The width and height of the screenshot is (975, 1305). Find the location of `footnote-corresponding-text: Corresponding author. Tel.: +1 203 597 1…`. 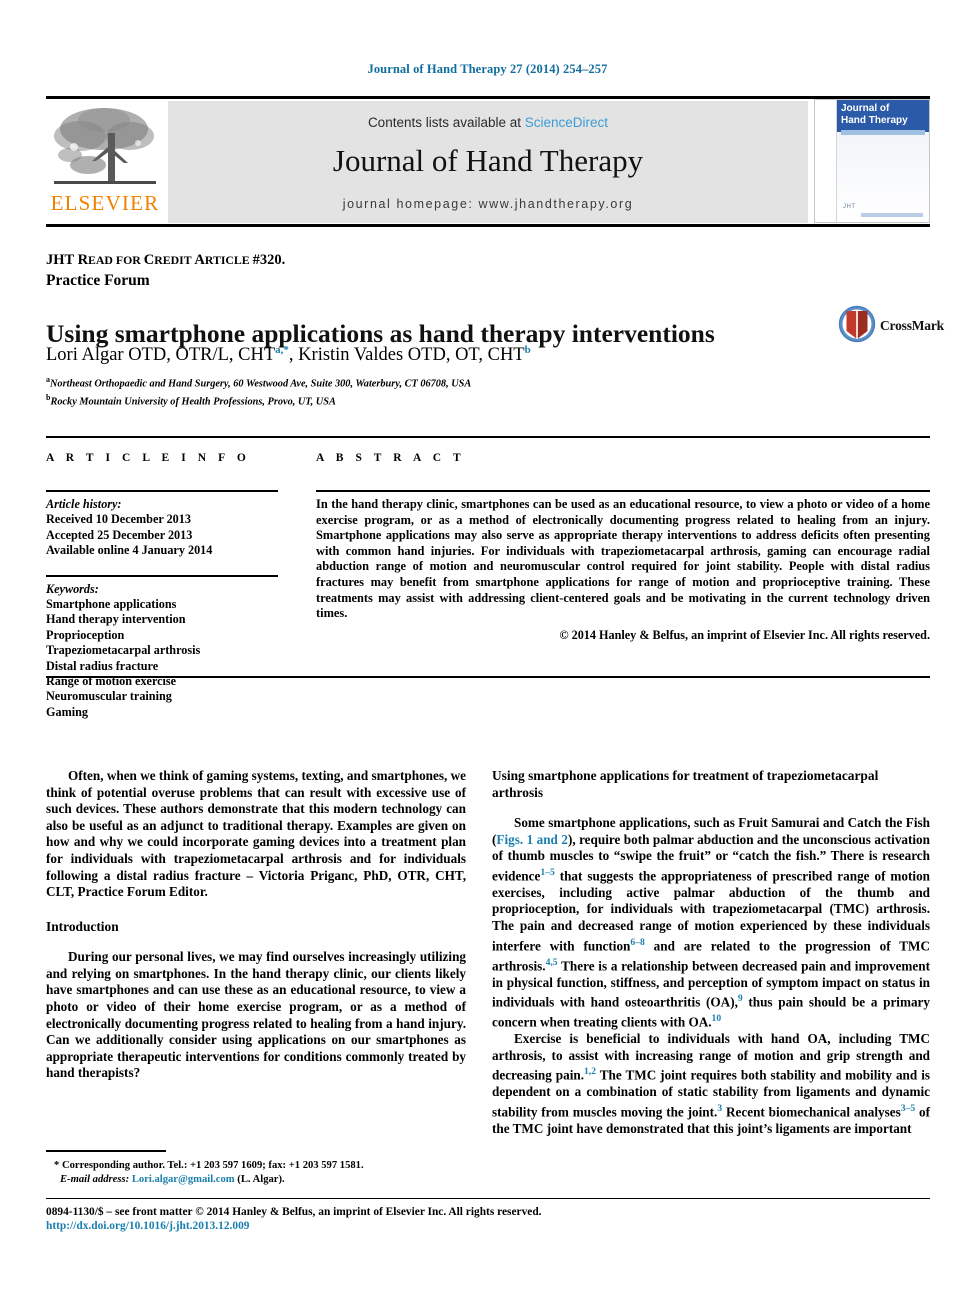

footnote-corresponding-text: Corresponding author. Tel.: +1 203 597 1… is located at coordinates (212, 1165).